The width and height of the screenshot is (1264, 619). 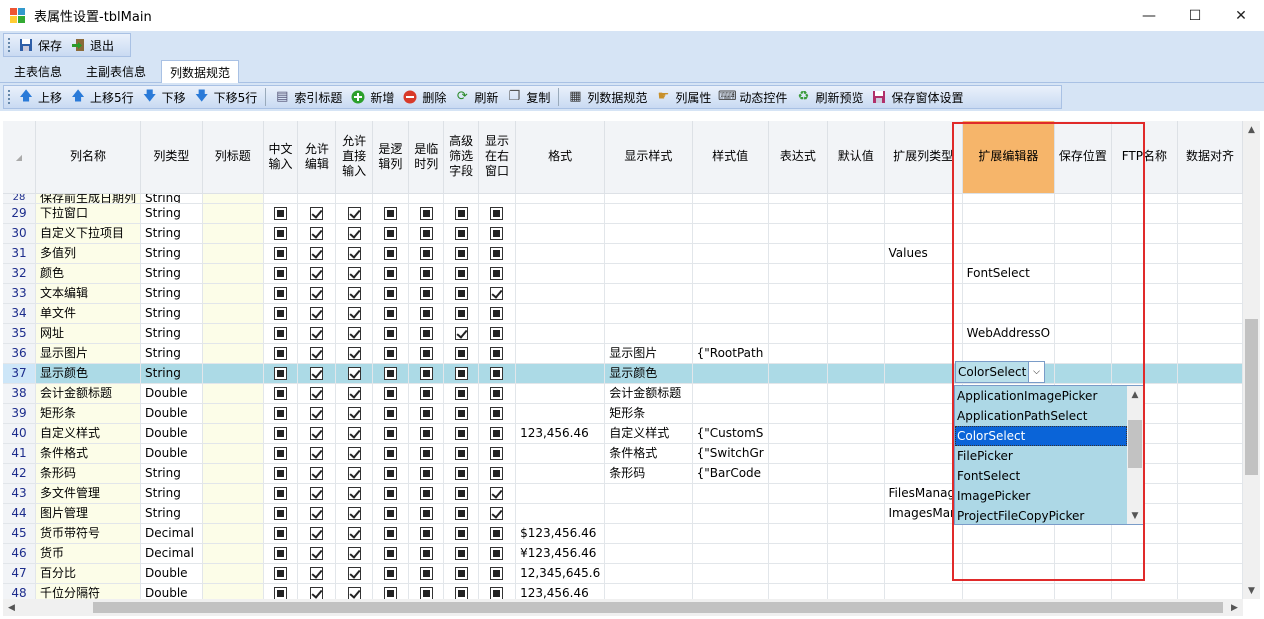 What do you see at coordinates (38, 71) in the screenshot?
I see `tab-main-table-info: 主表信息` at bounding box center [38, 71].